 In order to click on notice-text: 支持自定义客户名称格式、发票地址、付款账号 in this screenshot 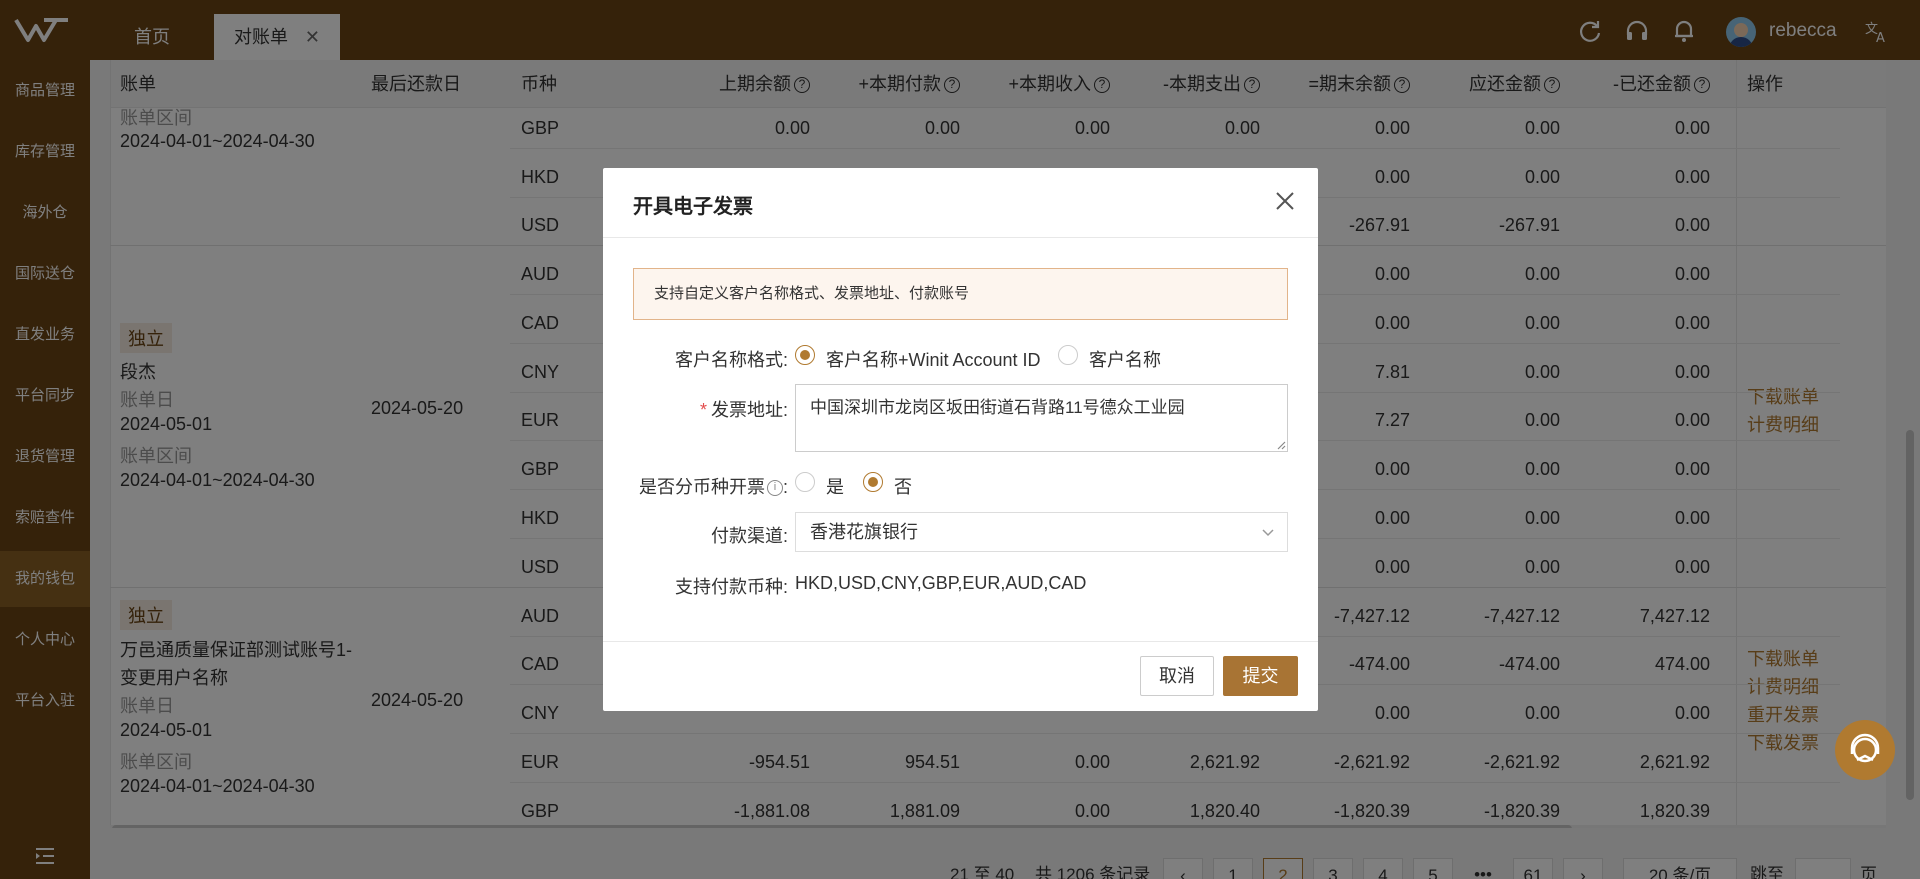, I will do `click(812, 293)`.